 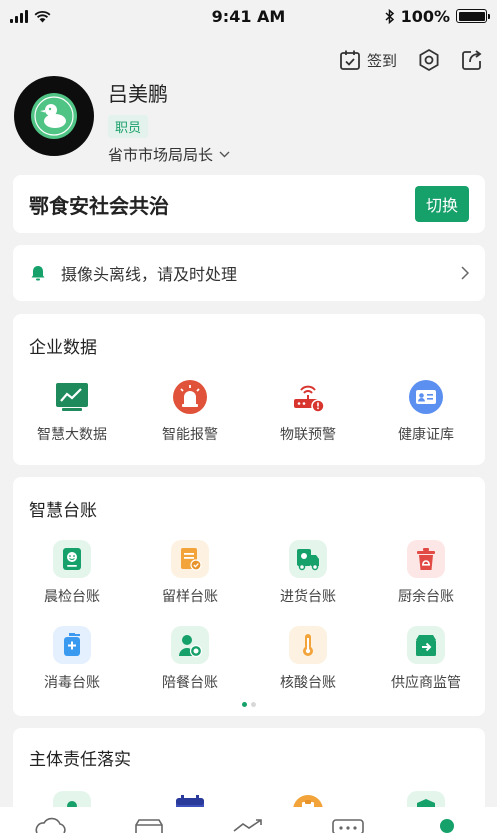 What do you see at coordinates (426, 645) in the screenshot?
I see `supplier-icon` at bounding box center [426, 645].